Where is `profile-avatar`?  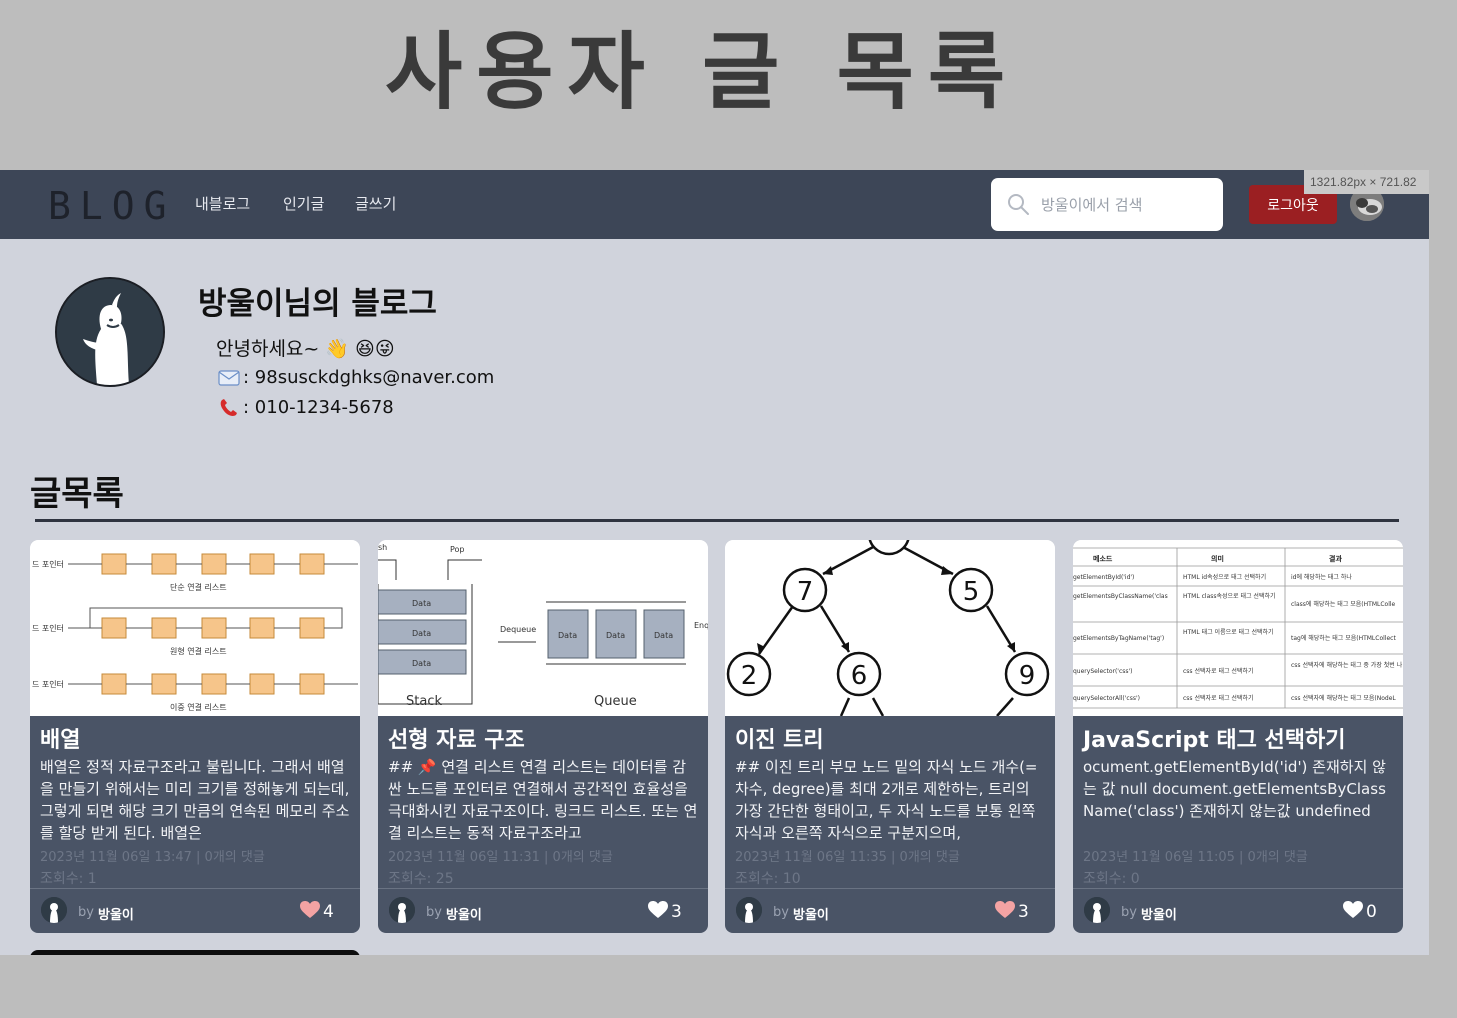
profile-avatar is located at coordinates (110, 332).